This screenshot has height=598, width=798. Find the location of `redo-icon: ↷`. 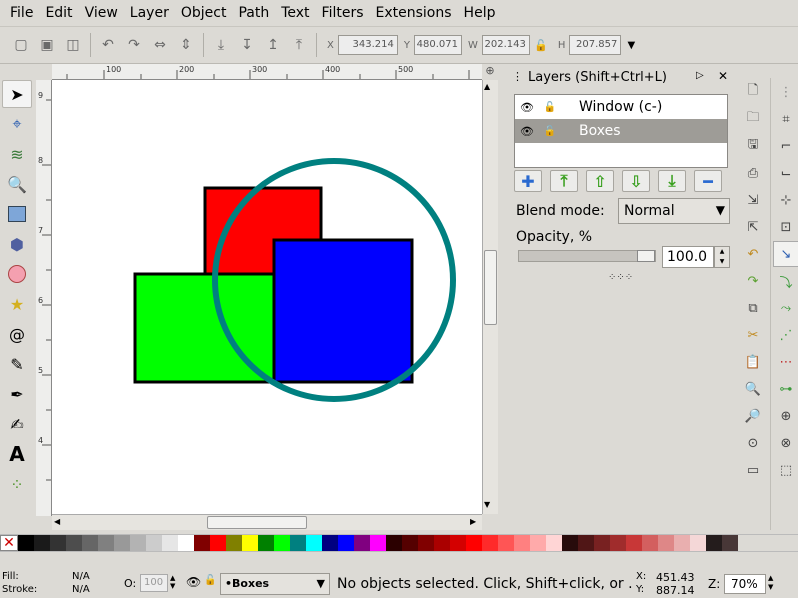

redo-icon: ↷ is located at coordinates (753, 281).